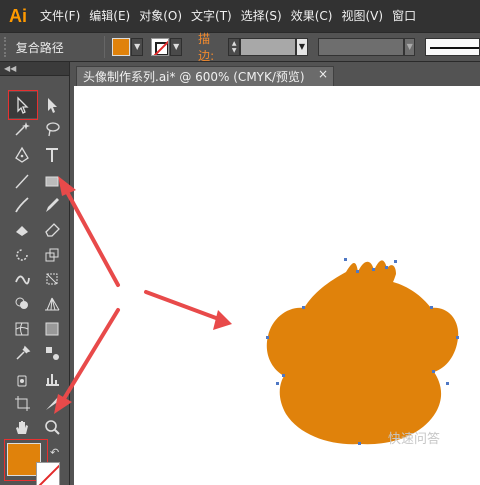 The width and height of the screenshot is (480, 485). What do you see at coordinates (22, 279) in the screenshot?
I see `width-tool-icon` at bounding box center [22, 279].